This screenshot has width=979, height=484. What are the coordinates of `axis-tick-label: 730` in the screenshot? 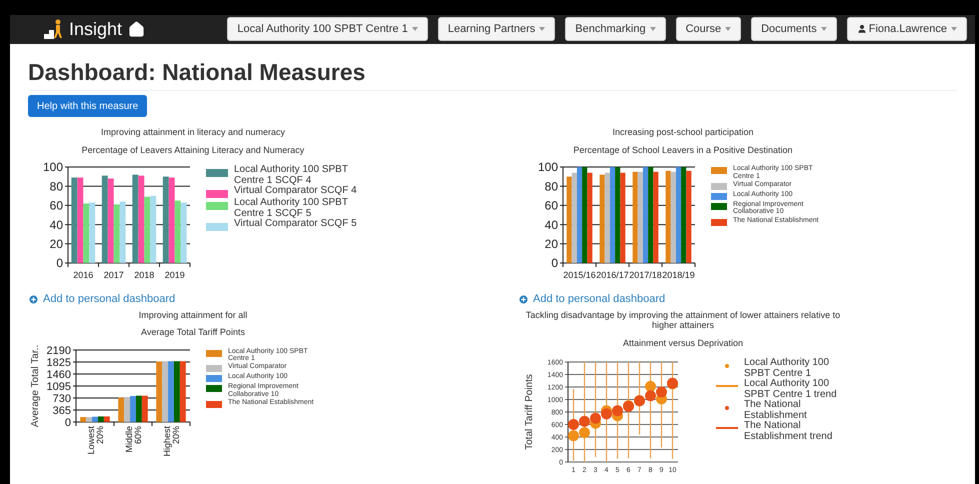 It's located at (61, 398).